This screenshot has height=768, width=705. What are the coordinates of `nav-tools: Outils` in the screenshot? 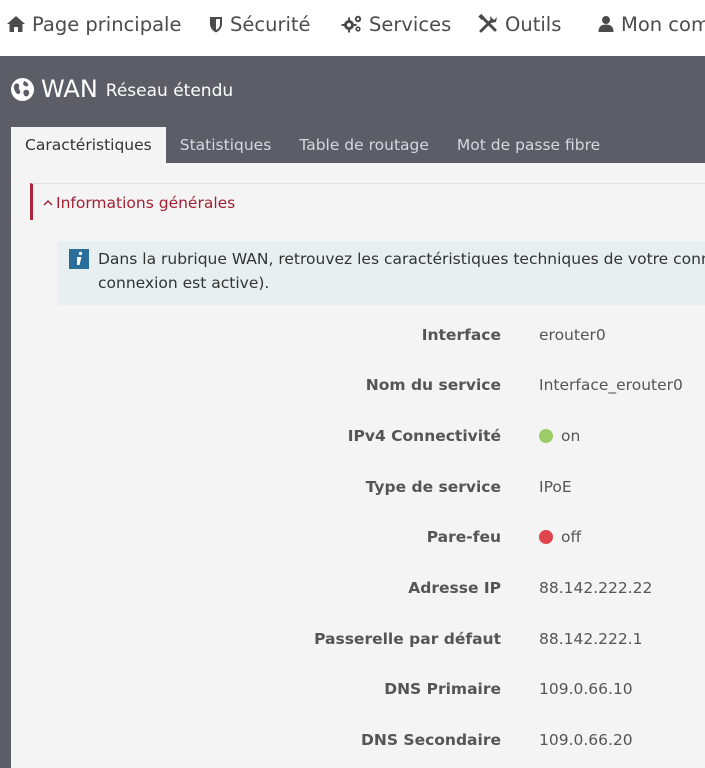 It's located at (519, 24).